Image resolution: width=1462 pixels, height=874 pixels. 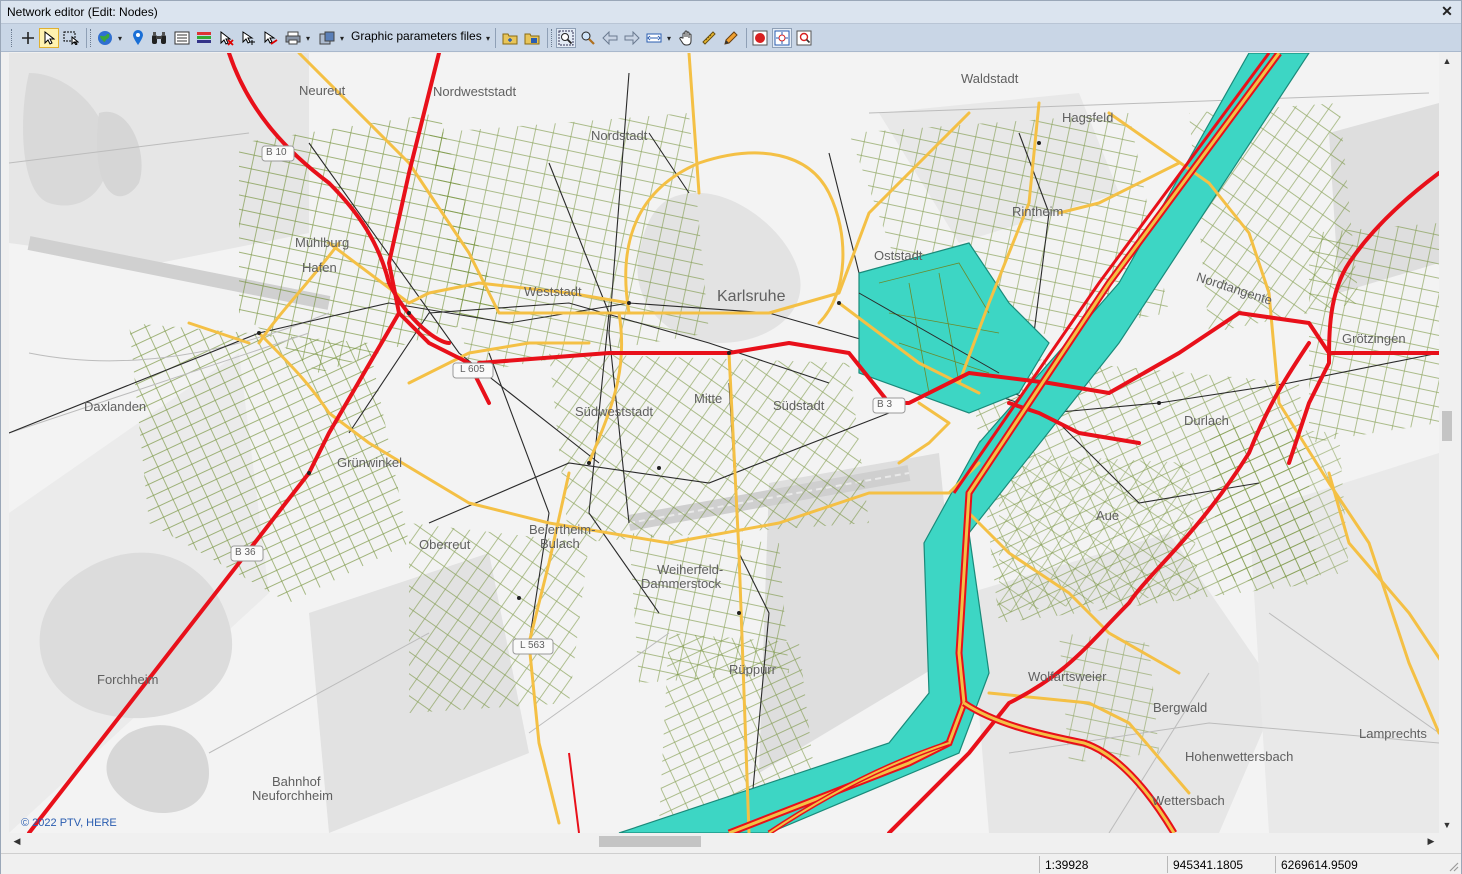 I want to click on map-label-bulach: Bulach, so click(x=560, y=543).